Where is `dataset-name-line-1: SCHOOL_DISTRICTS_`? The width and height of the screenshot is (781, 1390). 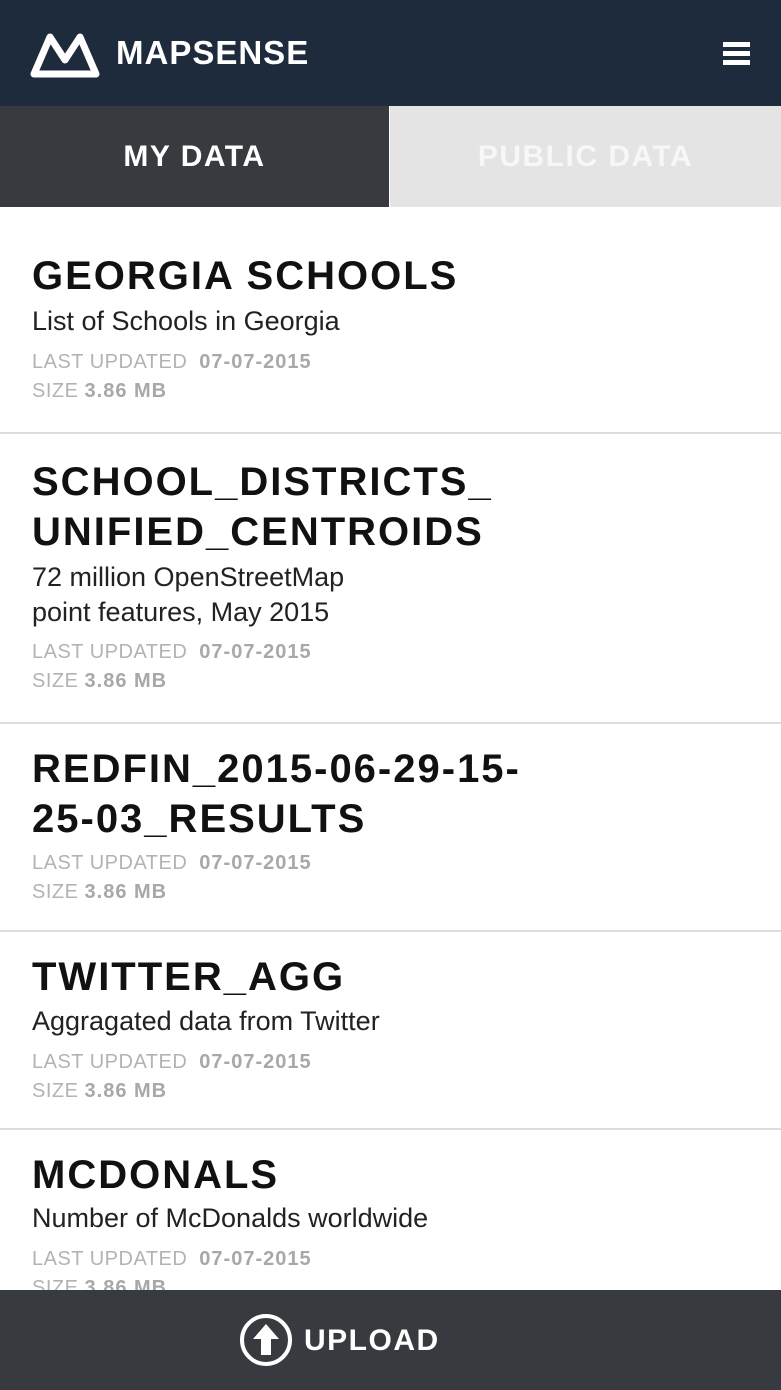 dataset-name-line-1: SCHOOL_DISTRICTS_ is located at coordinates (262, 482).